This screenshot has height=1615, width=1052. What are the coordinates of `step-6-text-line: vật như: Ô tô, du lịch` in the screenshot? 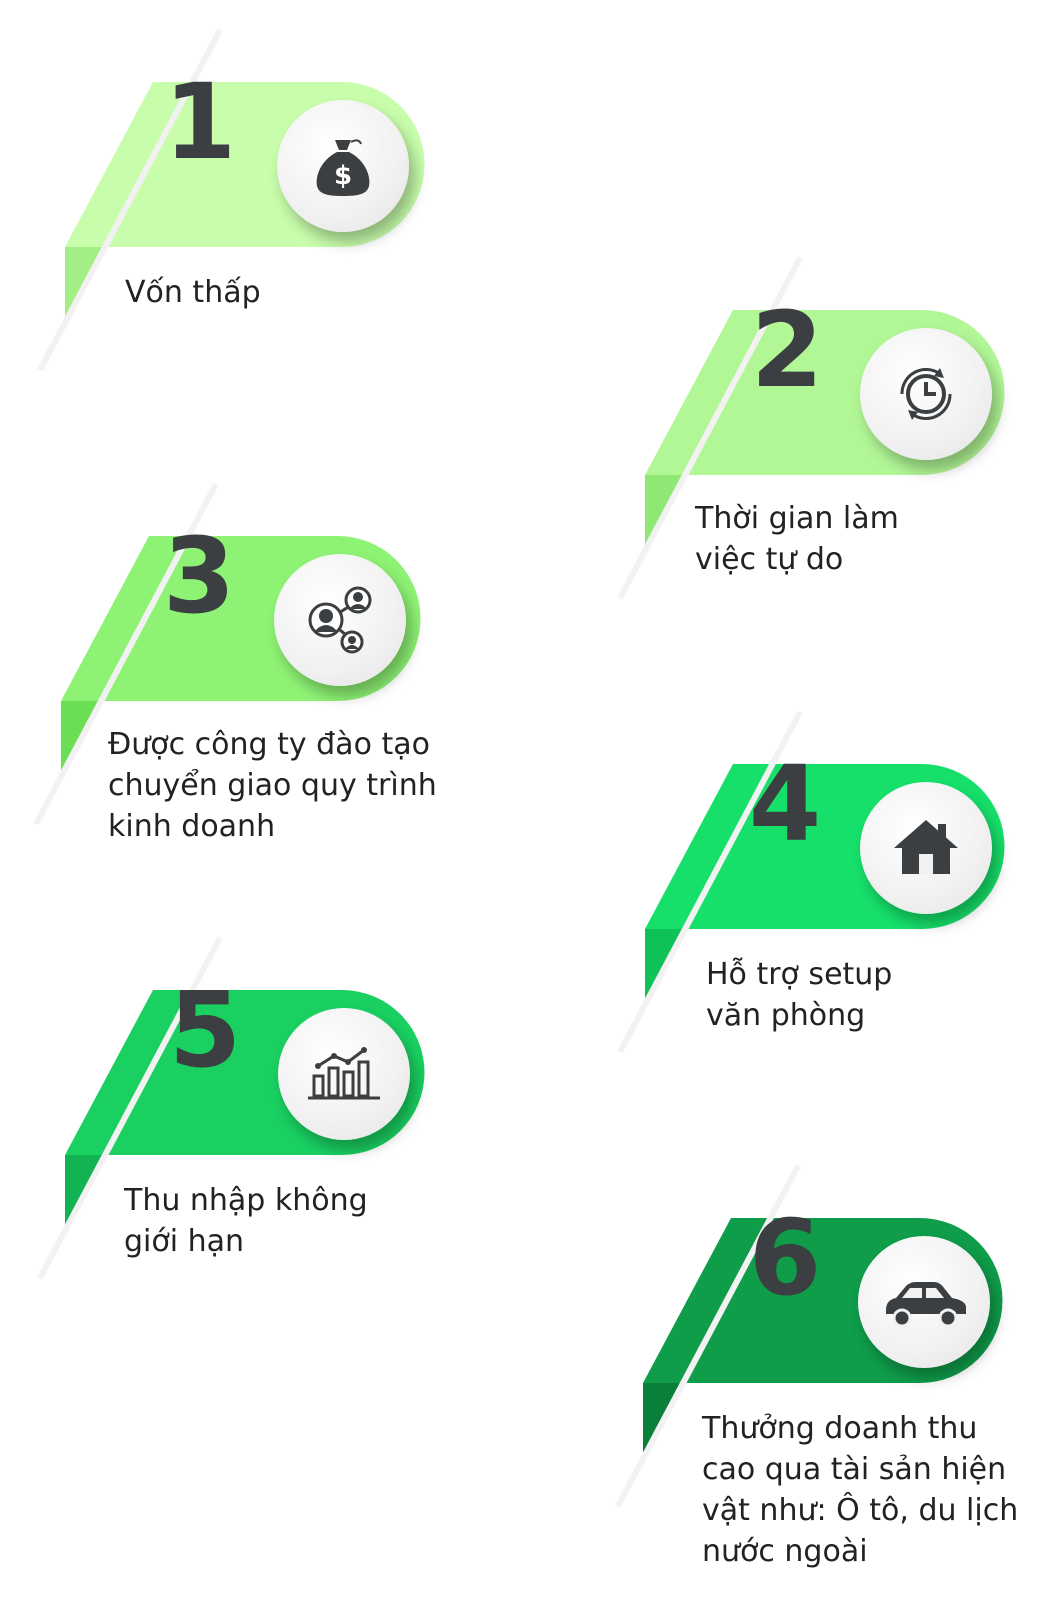 It's located at (860, 1510).